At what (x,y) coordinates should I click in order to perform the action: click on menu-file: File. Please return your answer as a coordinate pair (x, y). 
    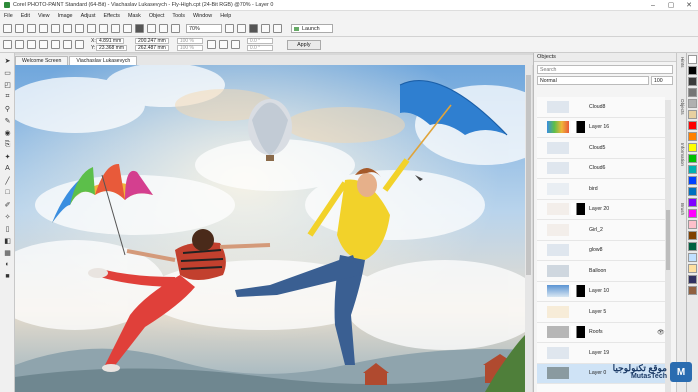
    Looking at the image, I should click on (8, 16).